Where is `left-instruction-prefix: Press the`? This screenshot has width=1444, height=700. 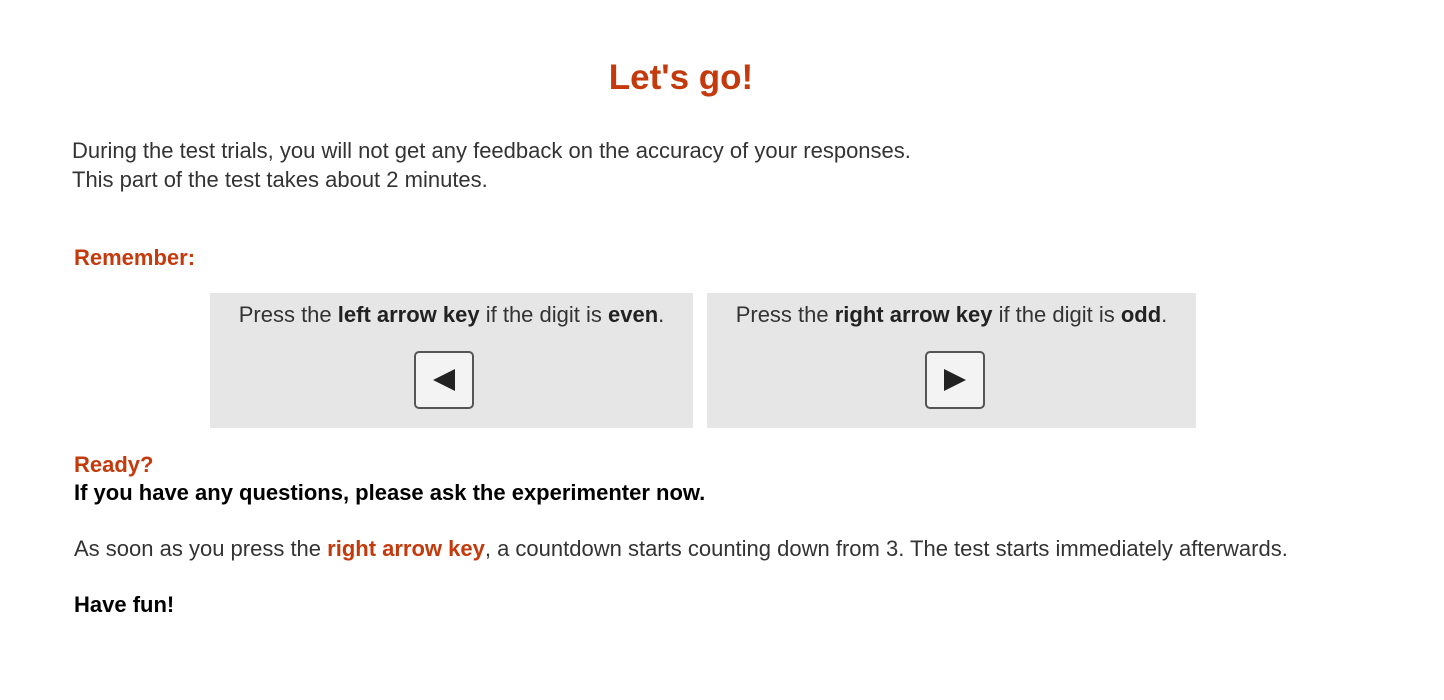
left-instruction-prefix: Press the is located at coordinates (288, 314).